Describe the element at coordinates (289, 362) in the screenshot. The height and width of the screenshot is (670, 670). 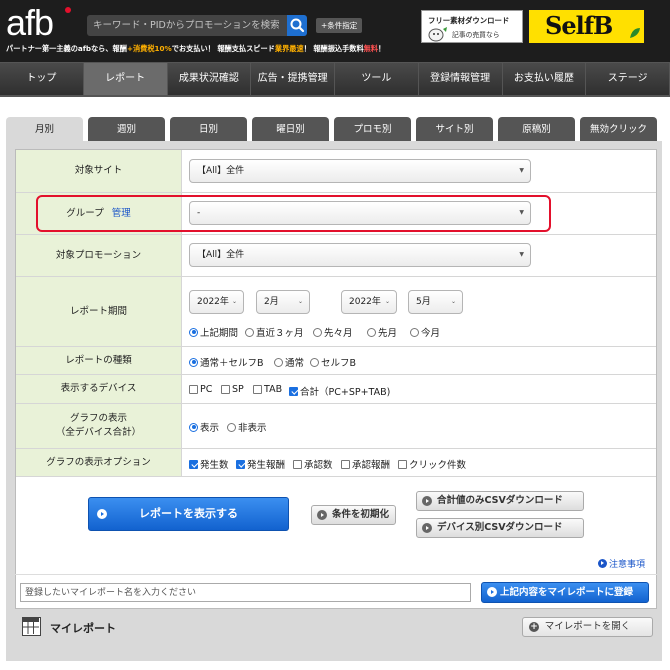
I see `radio-option: 通常` at that location.